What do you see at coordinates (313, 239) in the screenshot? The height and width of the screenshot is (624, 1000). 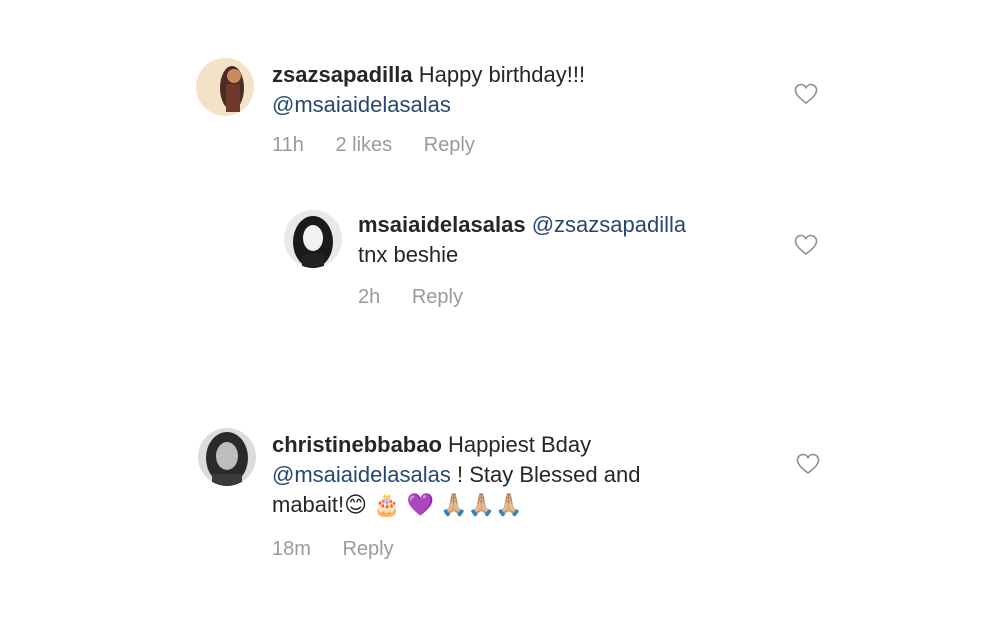 I see `avatar-msaiaidelasalas` at bounding box center [313, 239].